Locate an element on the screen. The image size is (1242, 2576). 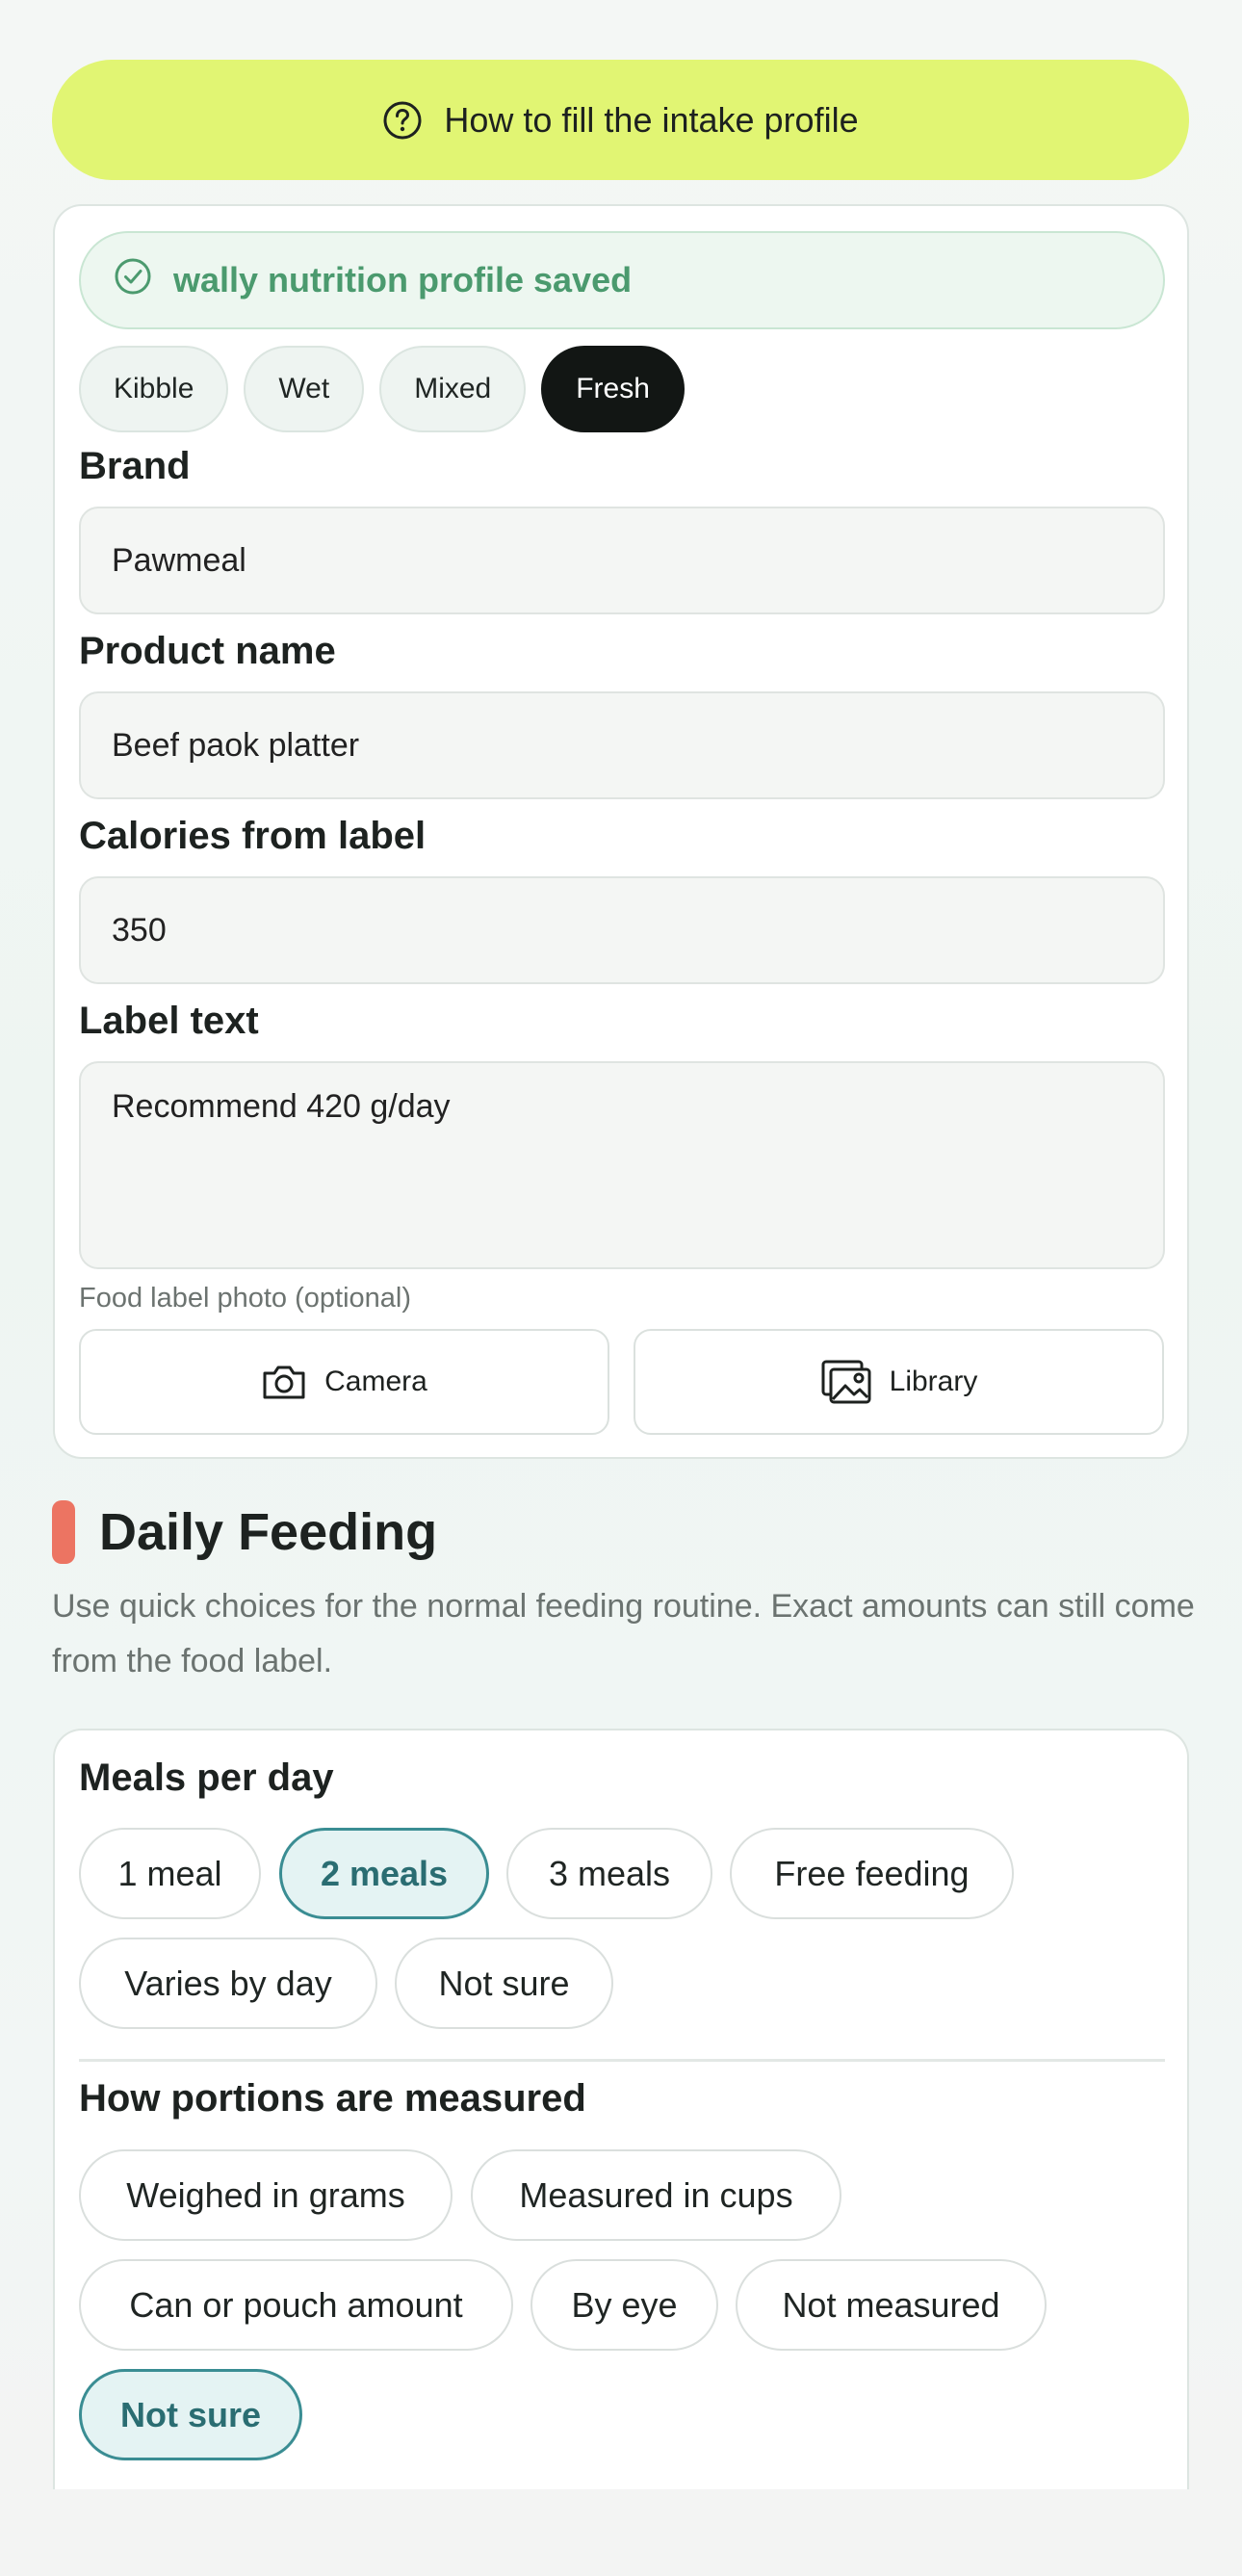
meals-option-free-feeding: Free feeding is located at coordinates (872, 1873).